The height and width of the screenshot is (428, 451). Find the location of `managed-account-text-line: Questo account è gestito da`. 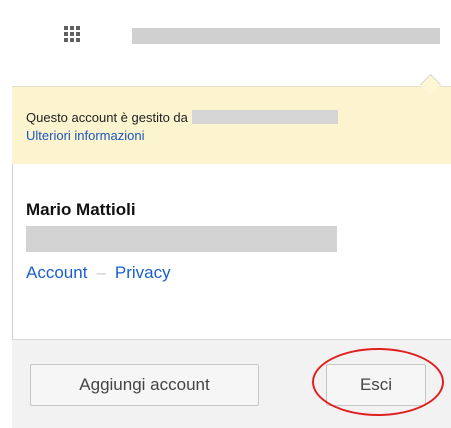

managed-account-text-line: Questo account è gestito da is located at coordinates (182, 118).